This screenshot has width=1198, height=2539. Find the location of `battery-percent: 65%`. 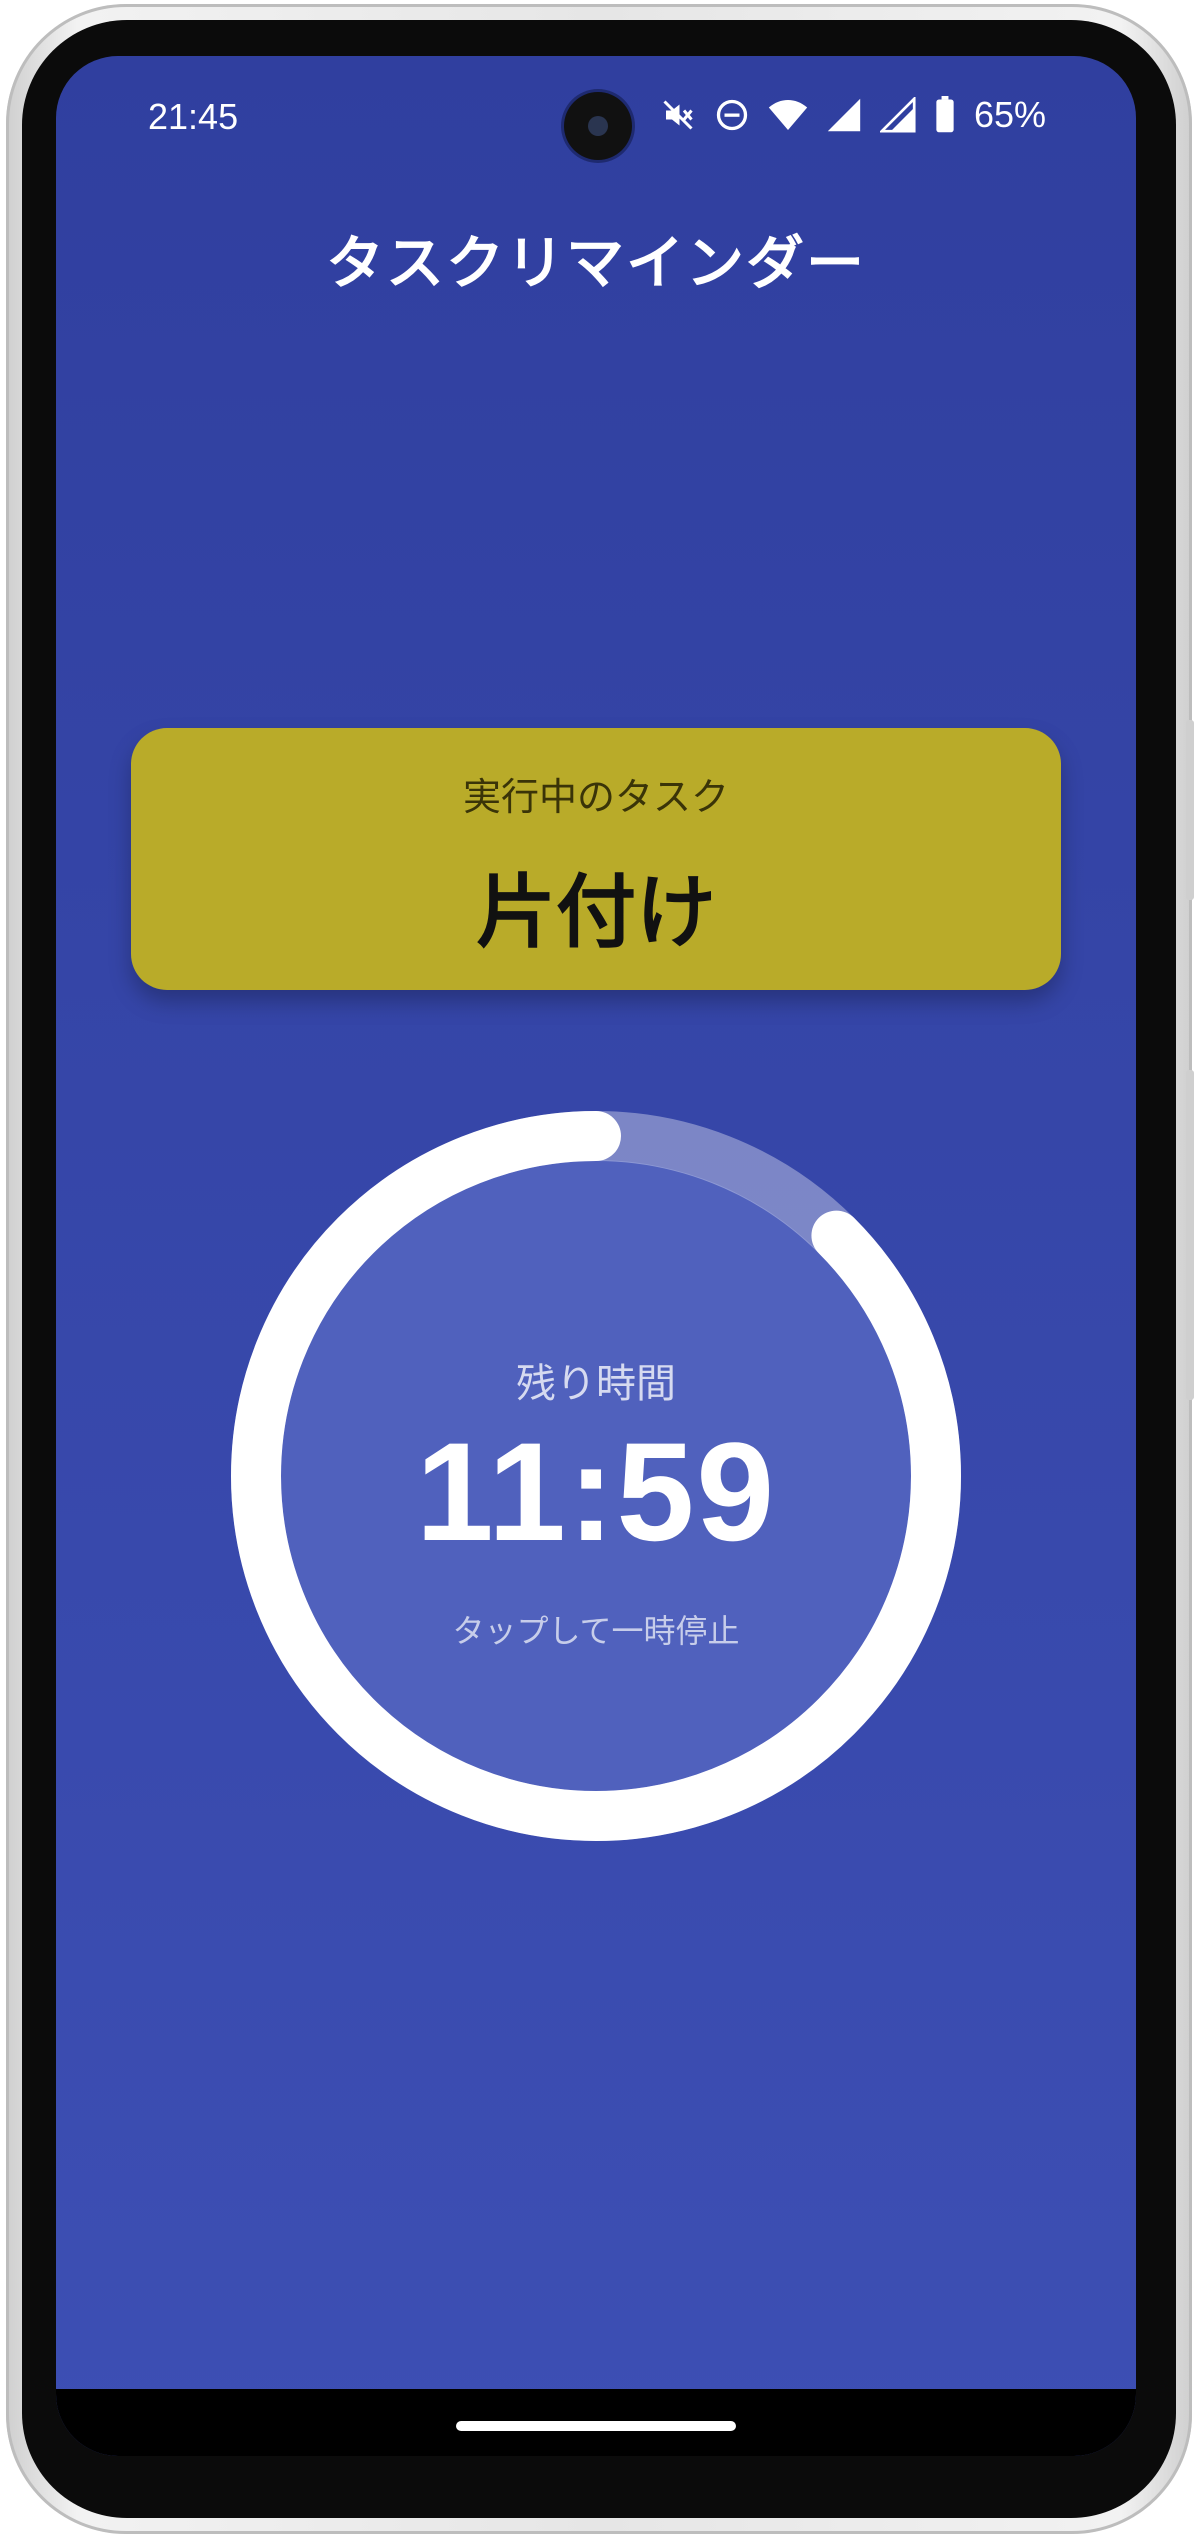

battery-percent: 65% is located at coordinates (1009, 114).